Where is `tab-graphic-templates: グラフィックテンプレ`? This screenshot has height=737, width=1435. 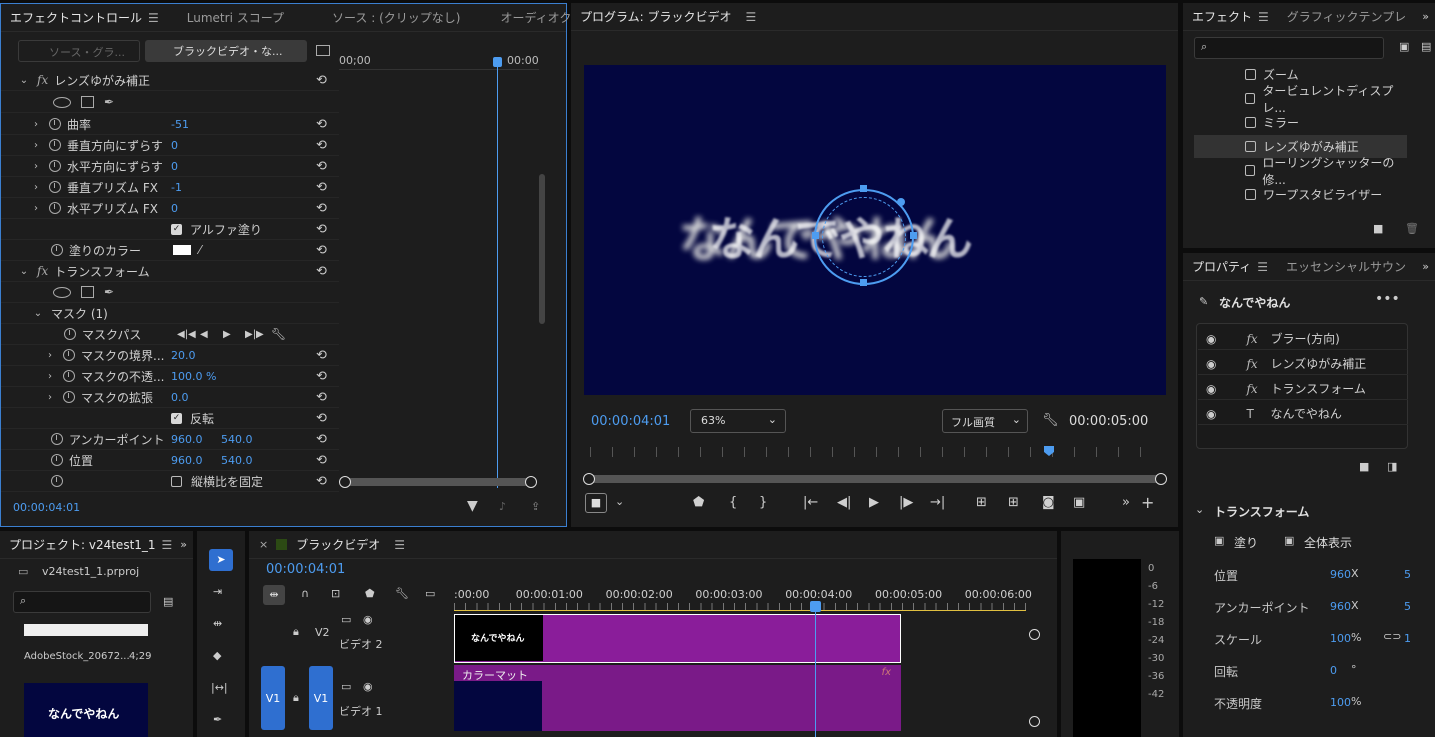
tab-graphic-templates: グラフィックテンプレ is located at coordinates (1346, 16).